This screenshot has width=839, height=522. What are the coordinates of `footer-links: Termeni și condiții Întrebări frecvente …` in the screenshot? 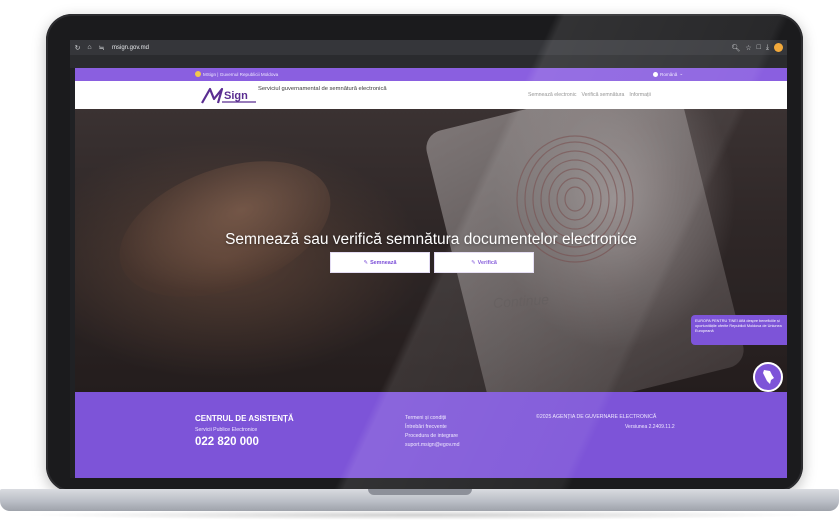 It's located at (432, 432).